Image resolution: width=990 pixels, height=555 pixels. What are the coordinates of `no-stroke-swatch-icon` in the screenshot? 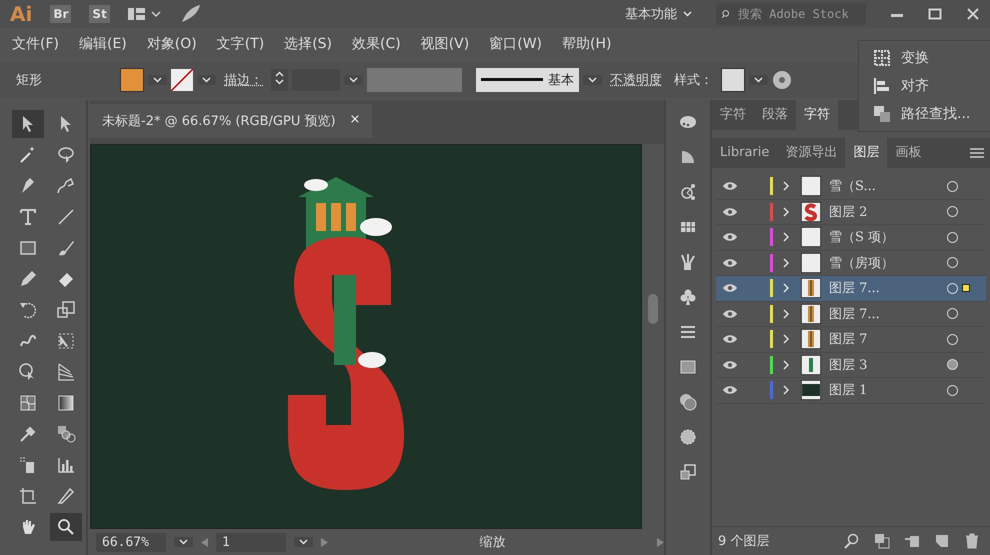 It's located at (182, 80).